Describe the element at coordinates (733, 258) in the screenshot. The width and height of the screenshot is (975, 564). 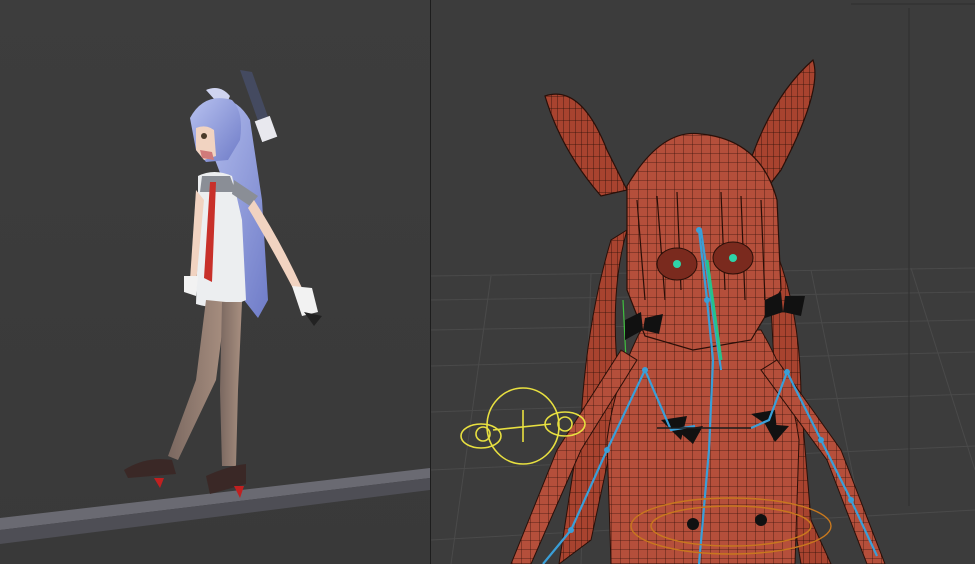
I see `eye-highlight-right` at that location.